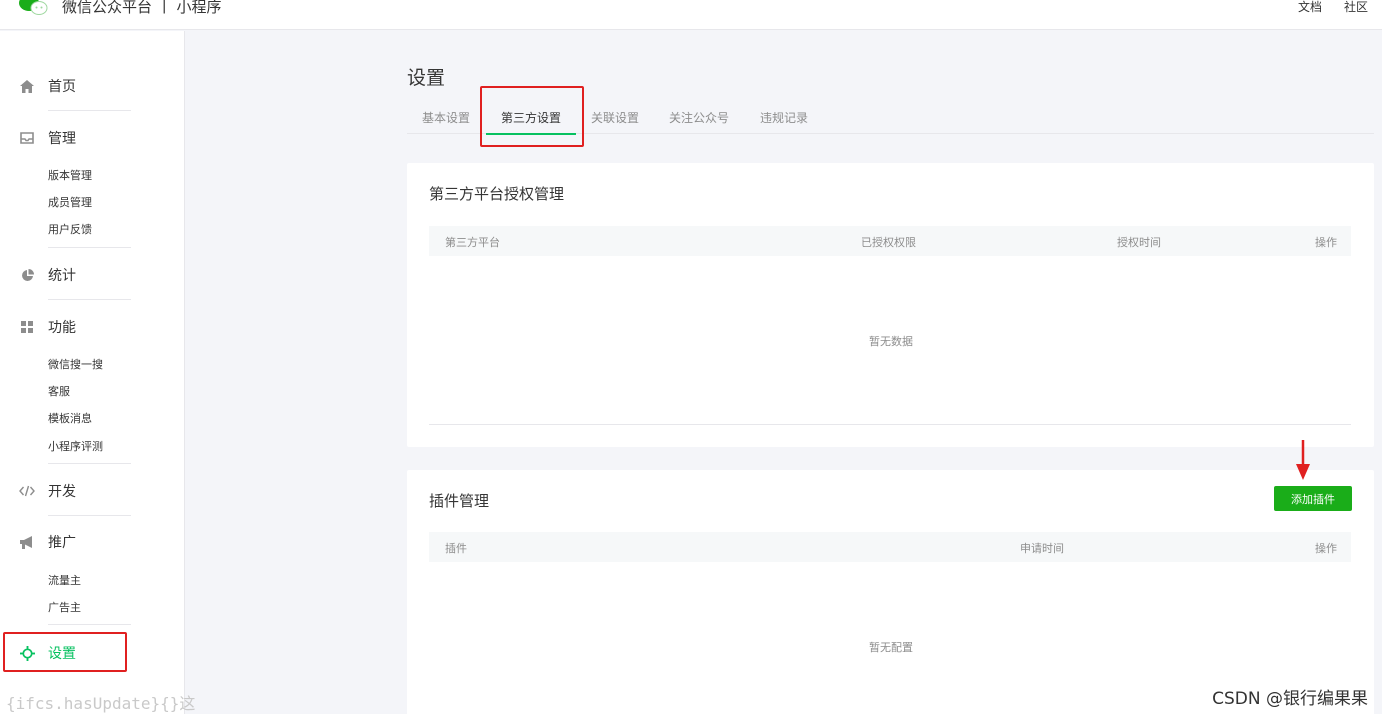 The image size is (1382, 714). What do you see at coordinates (891, 647) in the screenshot?
I see `empty-state-text: 暂无配置` at bounding box center [891, 647].